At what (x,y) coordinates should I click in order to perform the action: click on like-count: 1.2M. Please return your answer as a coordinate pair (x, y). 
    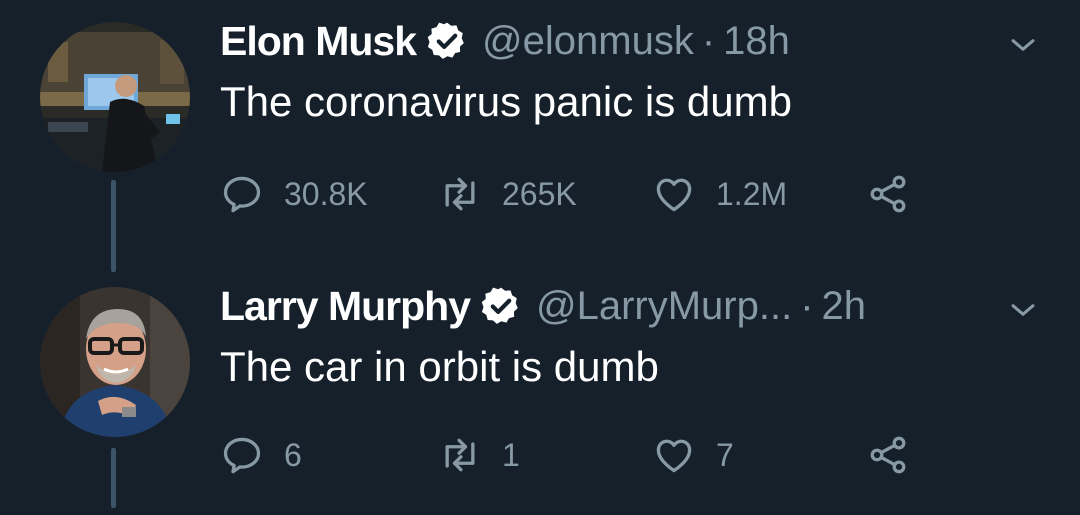
    Looking at the image, I should click on (752, 193).